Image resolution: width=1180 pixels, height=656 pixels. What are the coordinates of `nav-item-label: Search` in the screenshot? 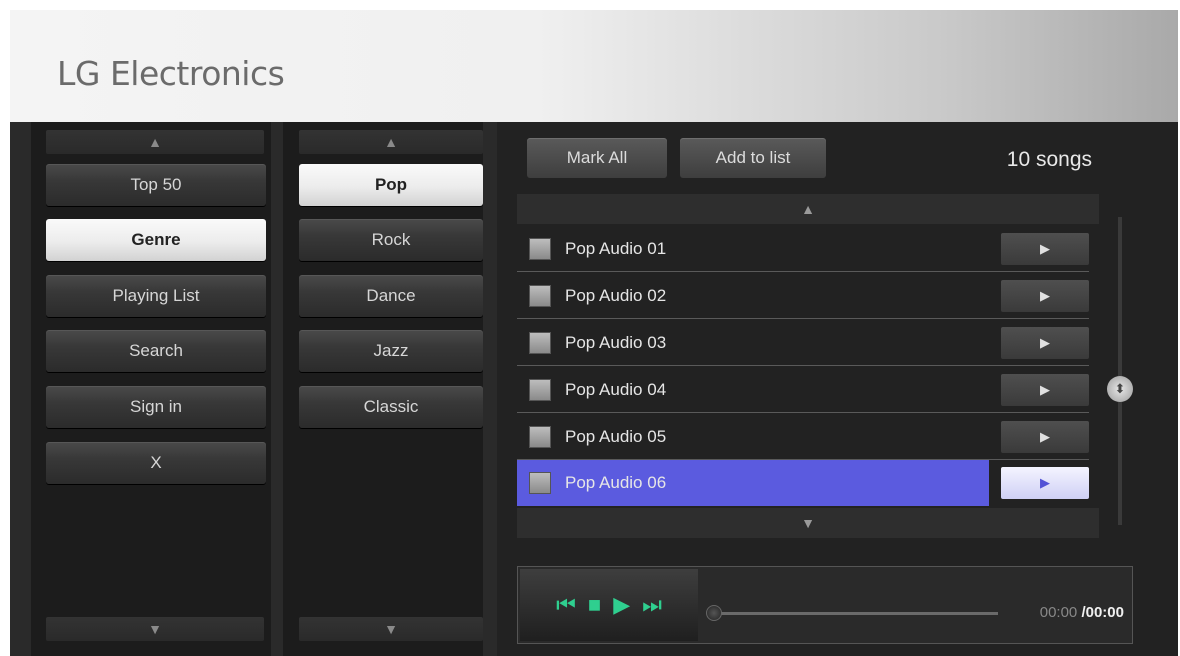 It's located at (156, 350).